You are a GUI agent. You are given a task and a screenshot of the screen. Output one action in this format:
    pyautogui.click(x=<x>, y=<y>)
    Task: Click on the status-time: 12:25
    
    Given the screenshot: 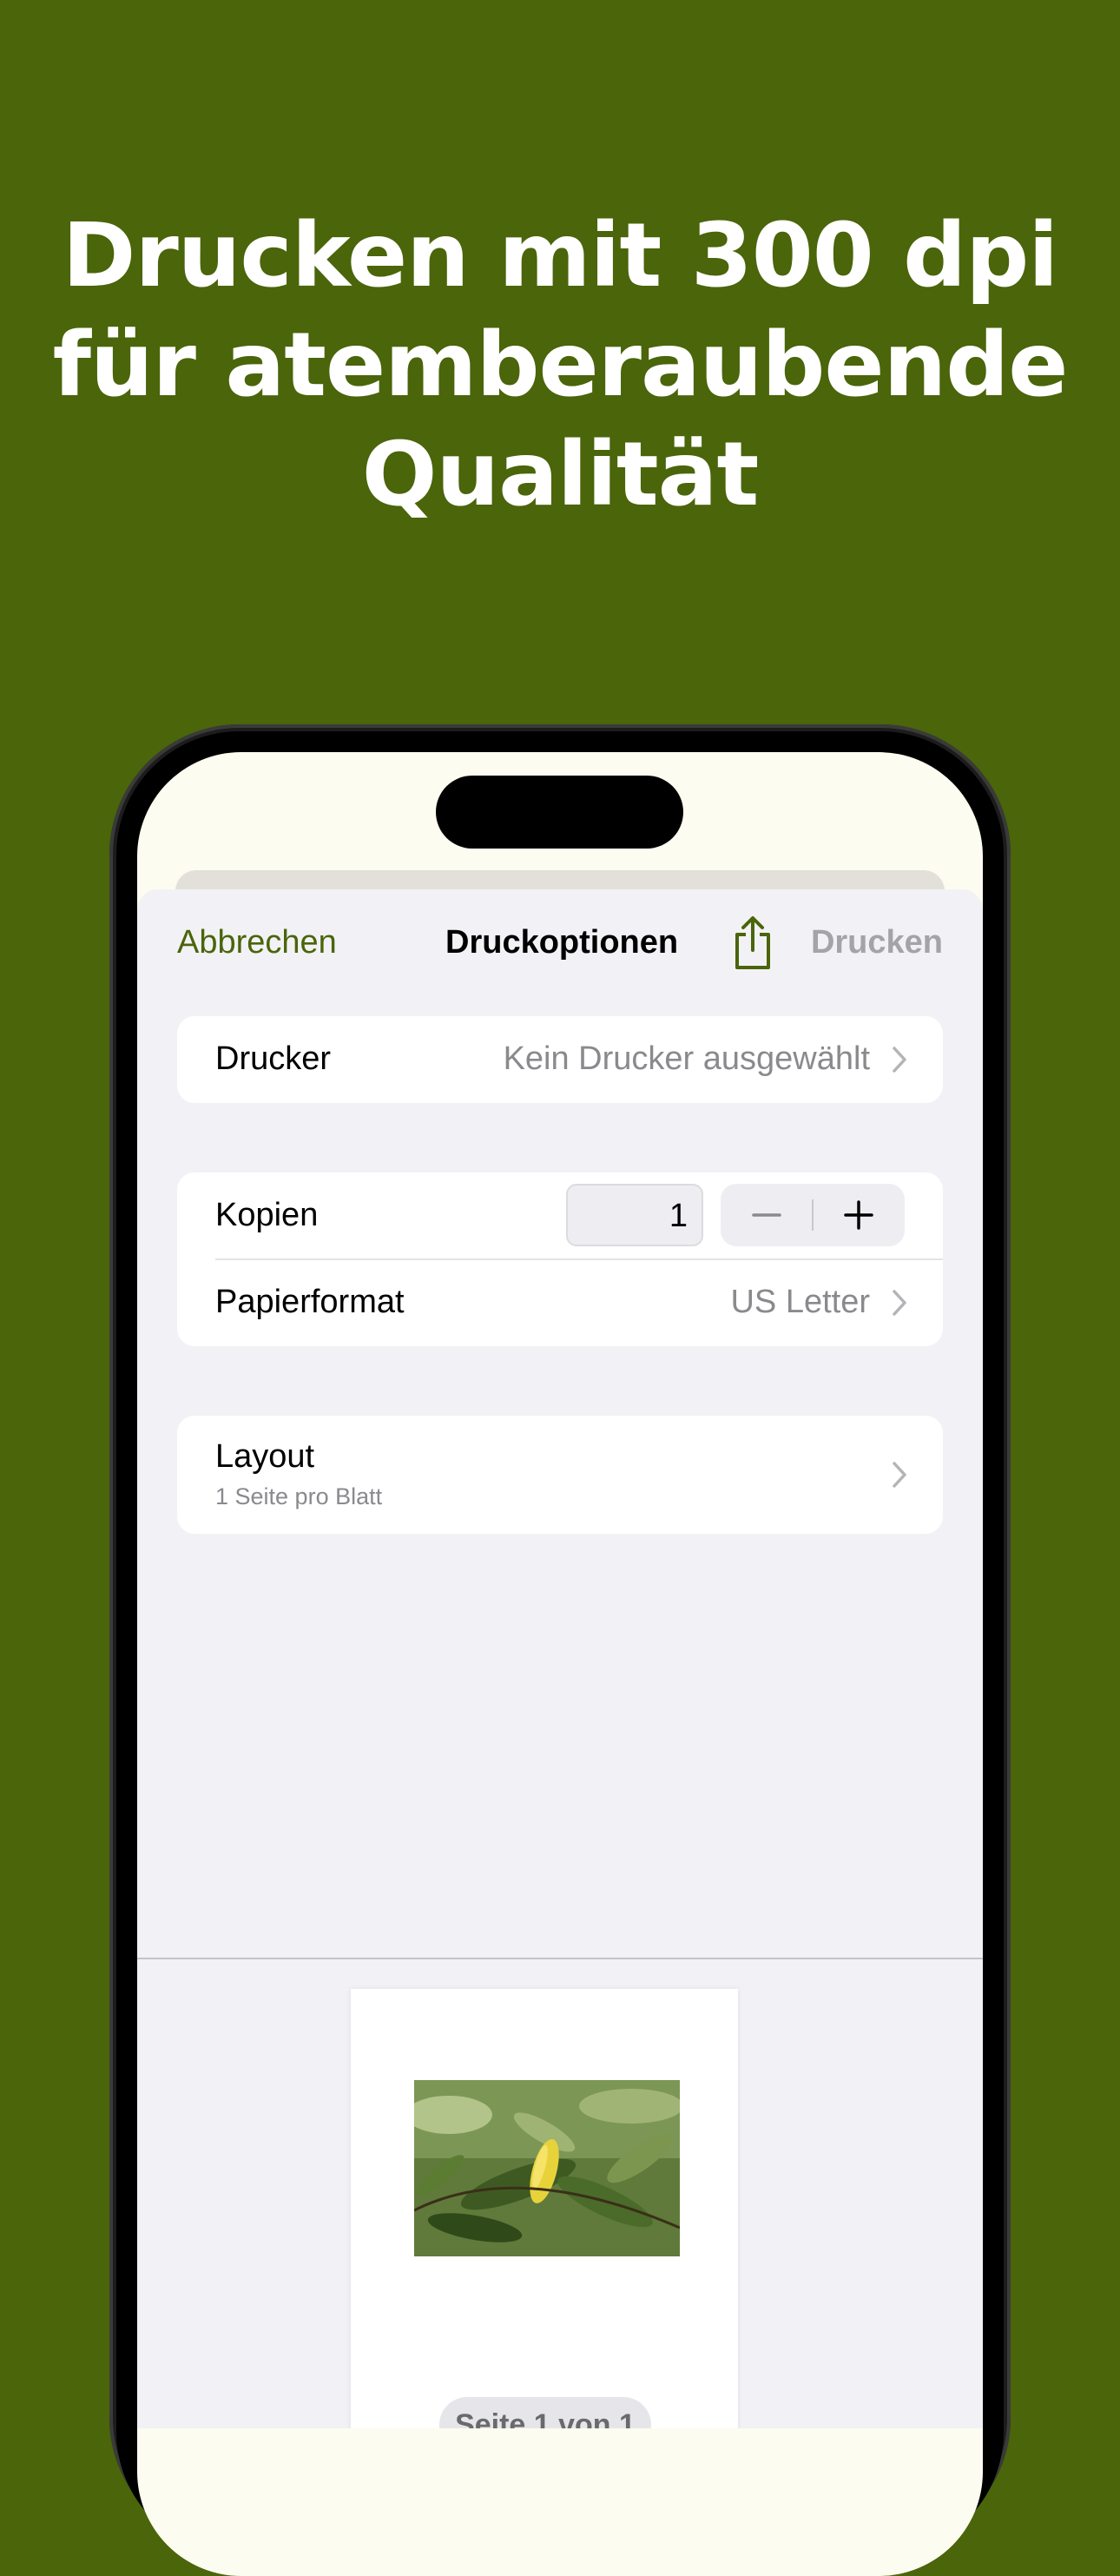 What is the action you would take?
    pyautogui.click(x=296, y=814)
    